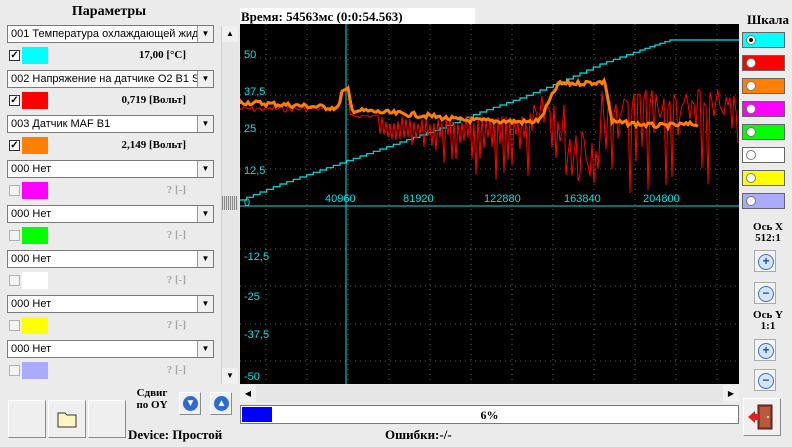 This screenshot has height=447, width=792. What do you see at coordinates (252, 297) in the screenshot?
I see `y-tick-label: -25` at bounding box center [252, 297].